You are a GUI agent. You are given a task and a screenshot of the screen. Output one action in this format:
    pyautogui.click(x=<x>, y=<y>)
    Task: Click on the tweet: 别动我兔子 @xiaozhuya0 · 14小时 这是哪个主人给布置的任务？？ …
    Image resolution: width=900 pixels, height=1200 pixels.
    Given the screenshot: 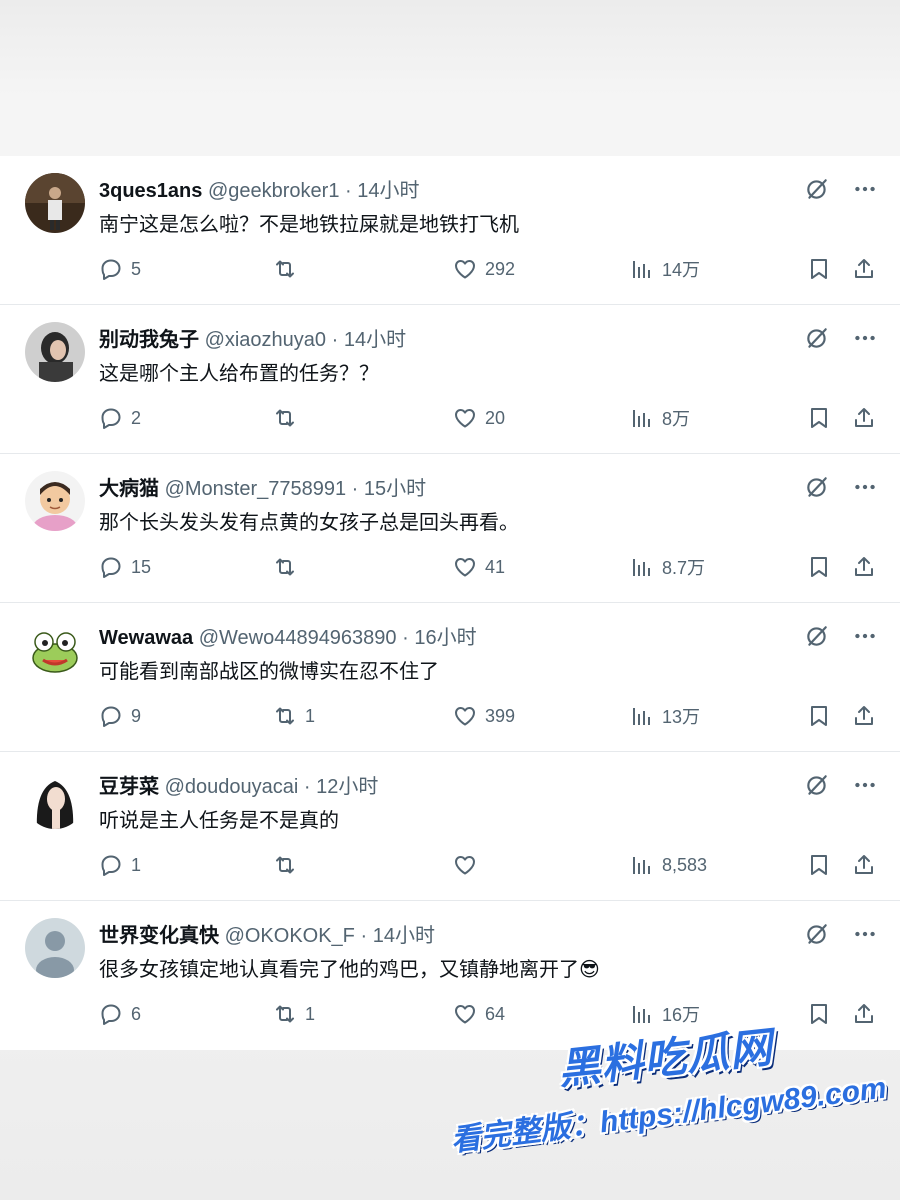 What is the action you would take?
    pyautogui.click(x=450, y=379)
    